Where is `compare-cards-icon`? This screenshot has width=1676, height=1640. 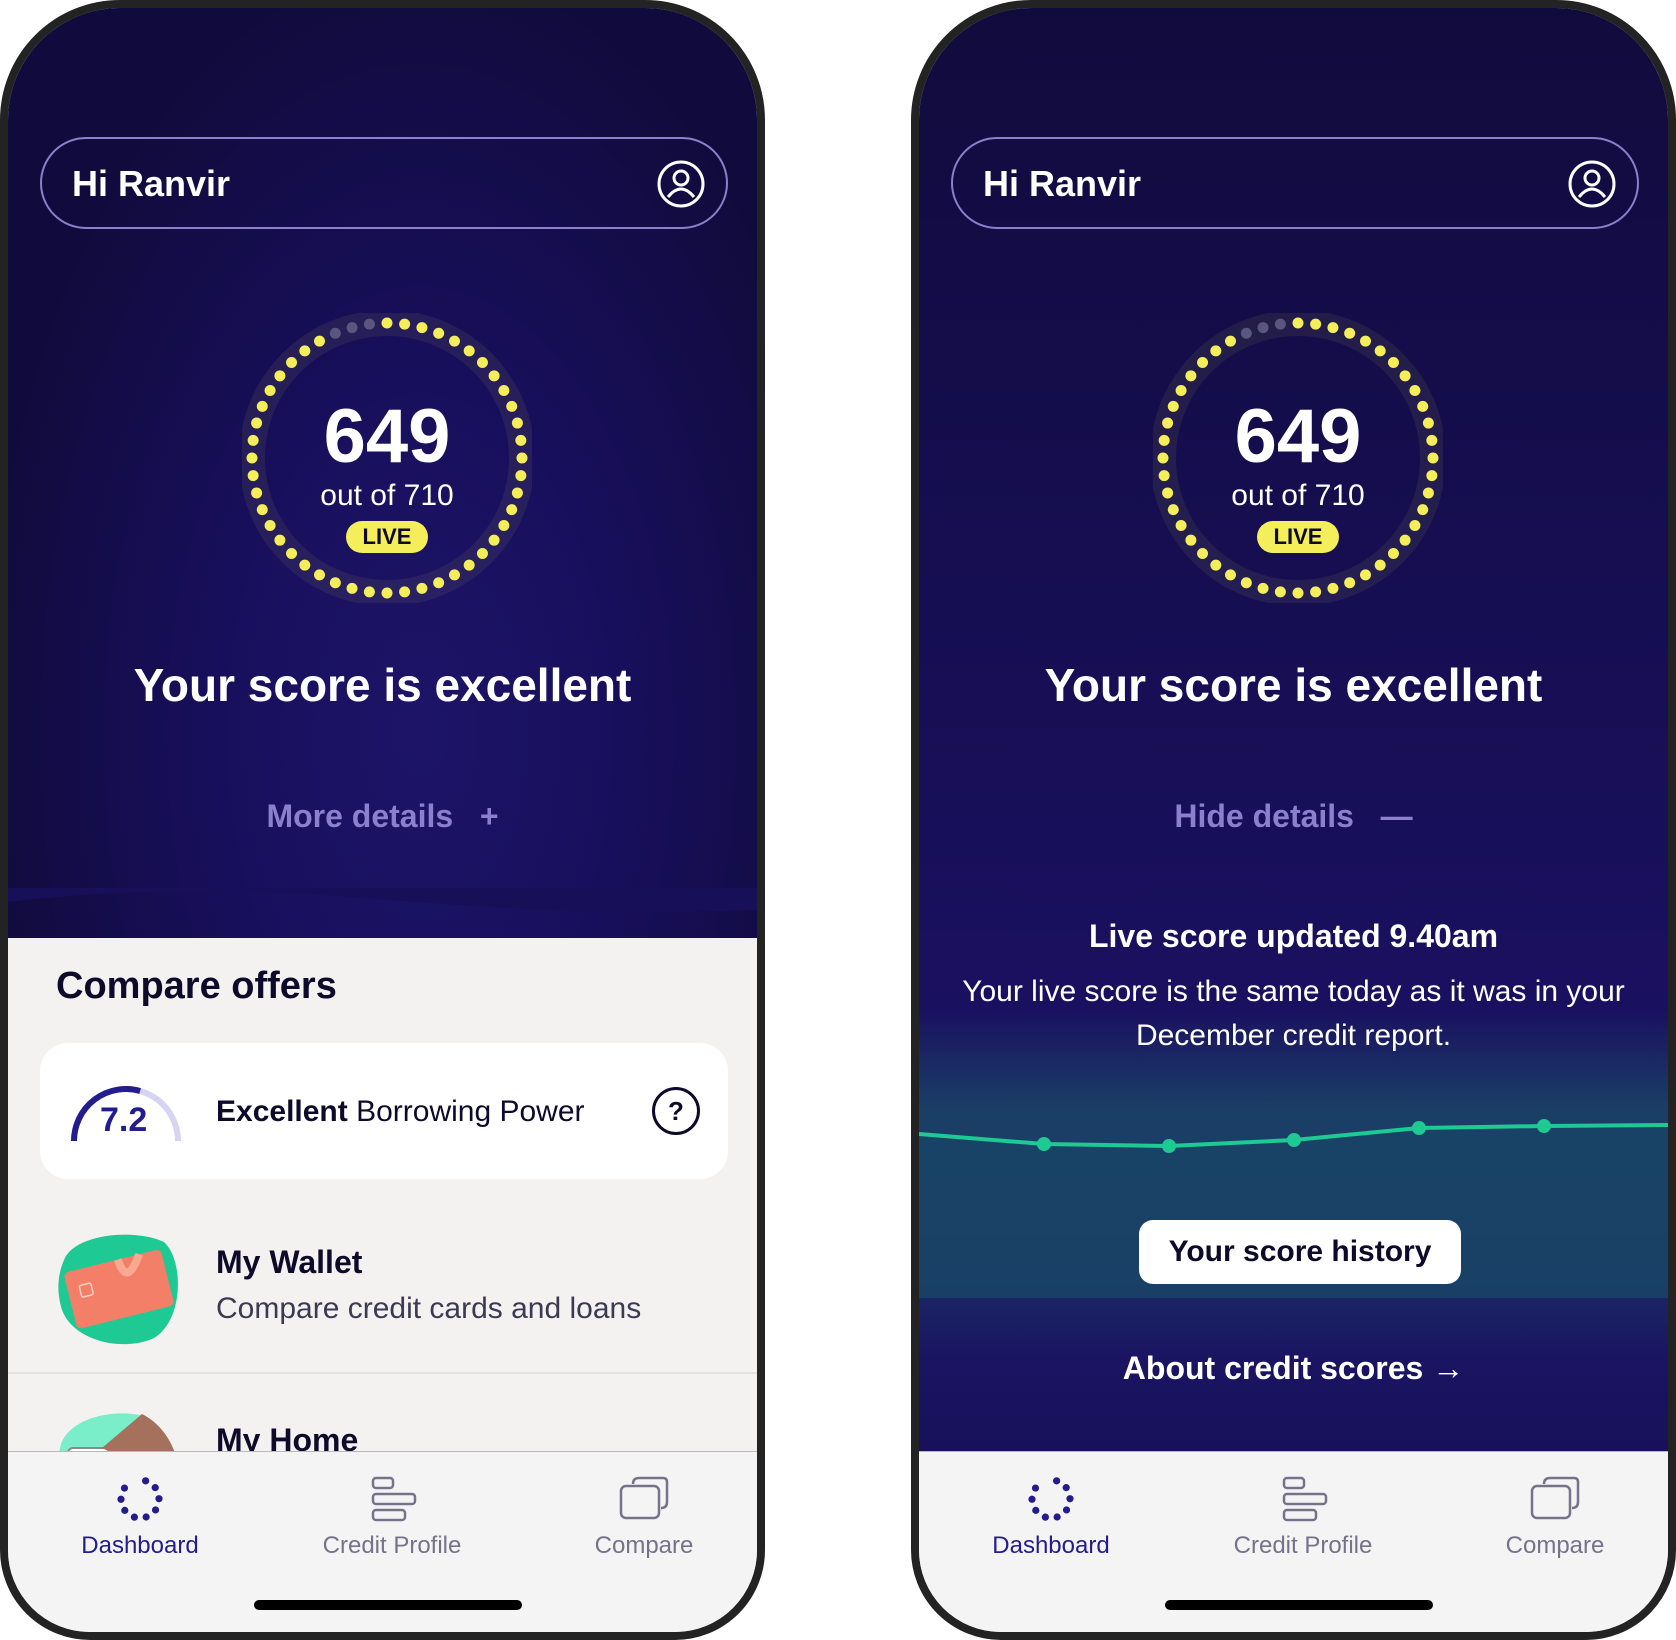
compare-cards-icon is located at coordinates (644, 1498).